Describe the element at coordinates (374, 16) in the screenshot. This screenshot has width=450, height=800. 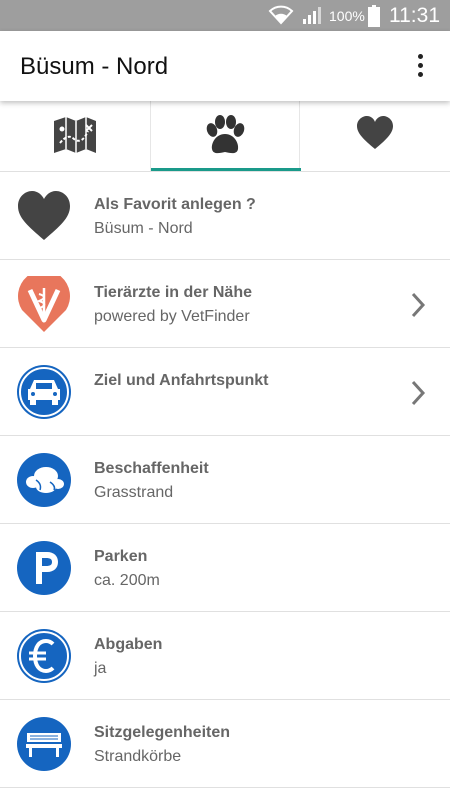
I see `battery-icon` at that location.